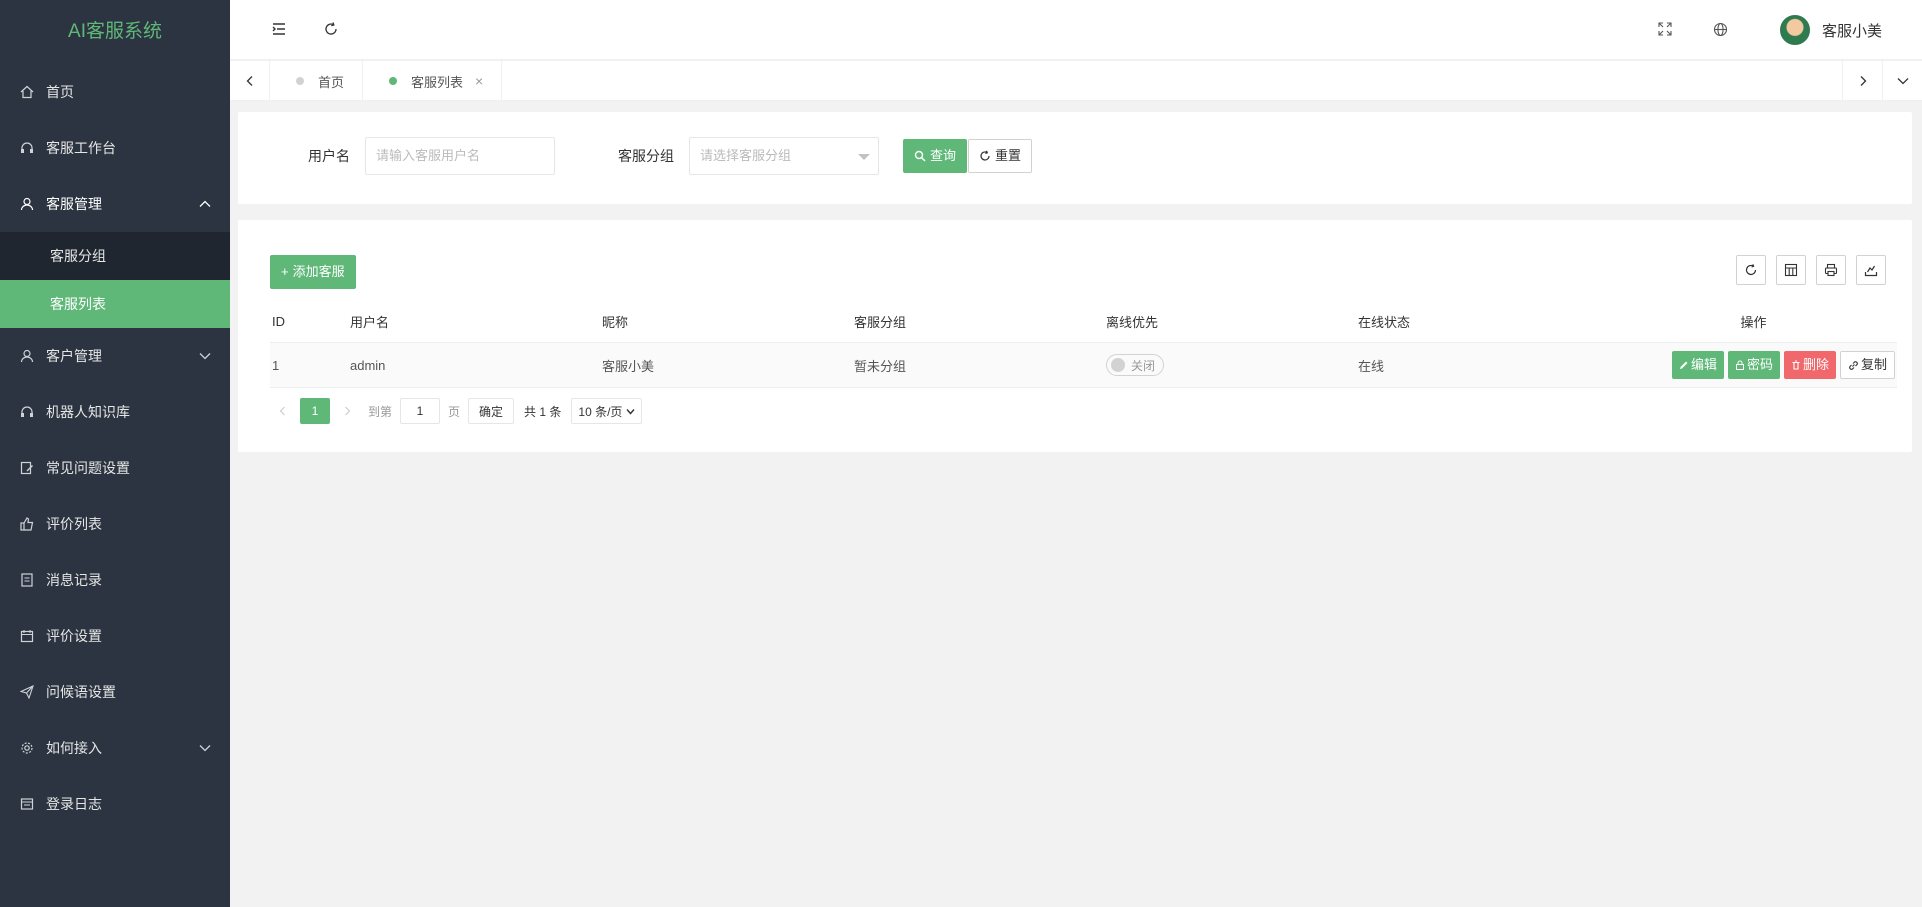 This screenshot has height=907, width=1922. I want to click on add-agent-label: 添加客服, so click(318, 271).